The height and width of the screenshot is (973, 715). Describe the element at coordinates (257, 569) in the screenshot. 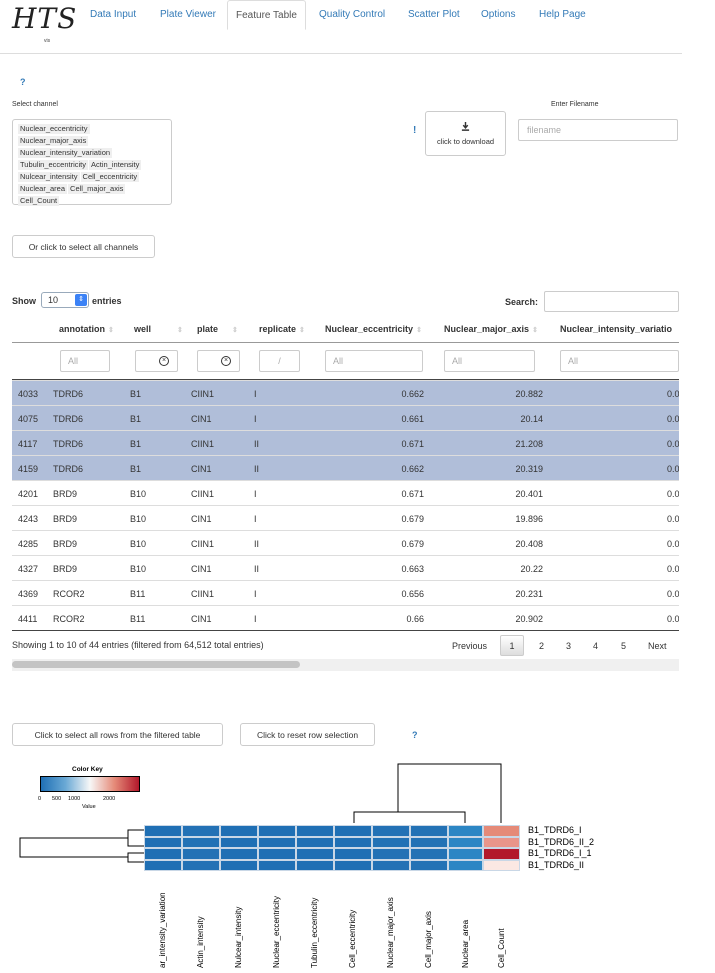

I see `cell-replicate: II` at that location.